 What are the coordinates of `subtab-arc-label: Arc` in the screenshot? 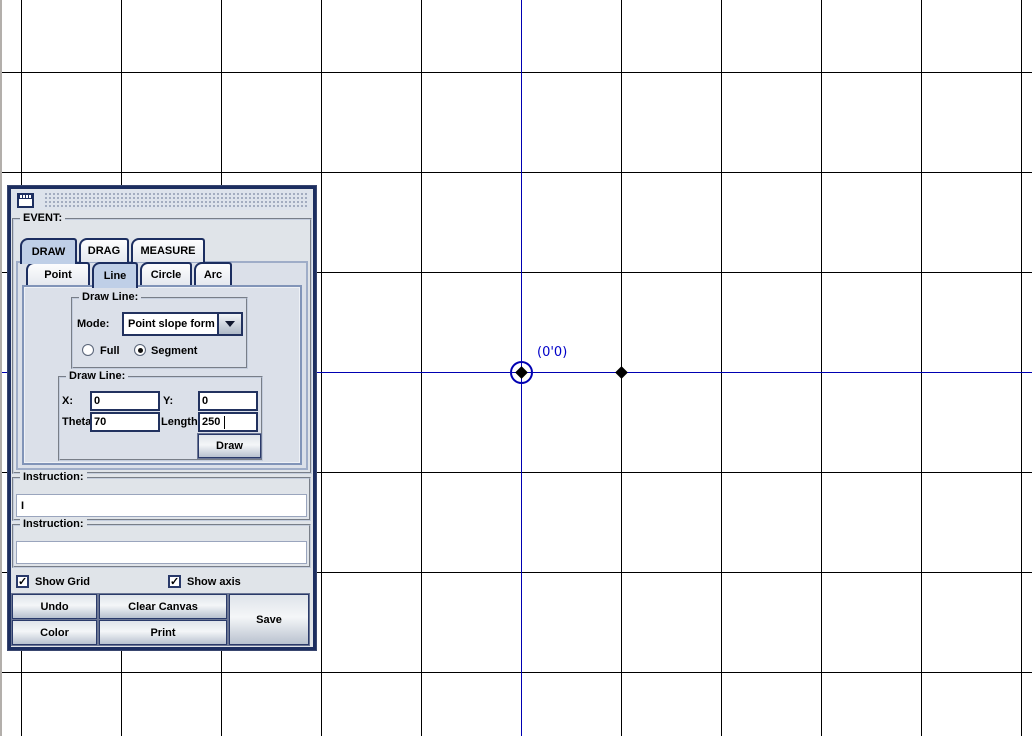 It's located at (213, 275).